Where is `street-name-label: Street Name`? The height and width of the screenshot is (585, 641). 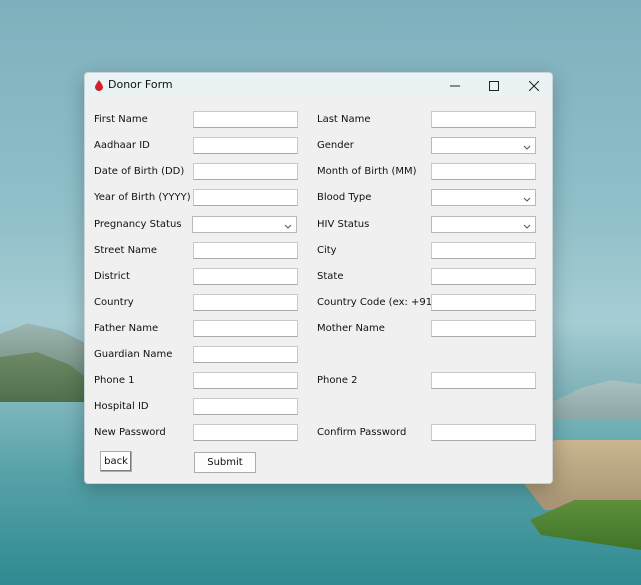 street-name-label: Street Name is located at coordinates (126, 250).